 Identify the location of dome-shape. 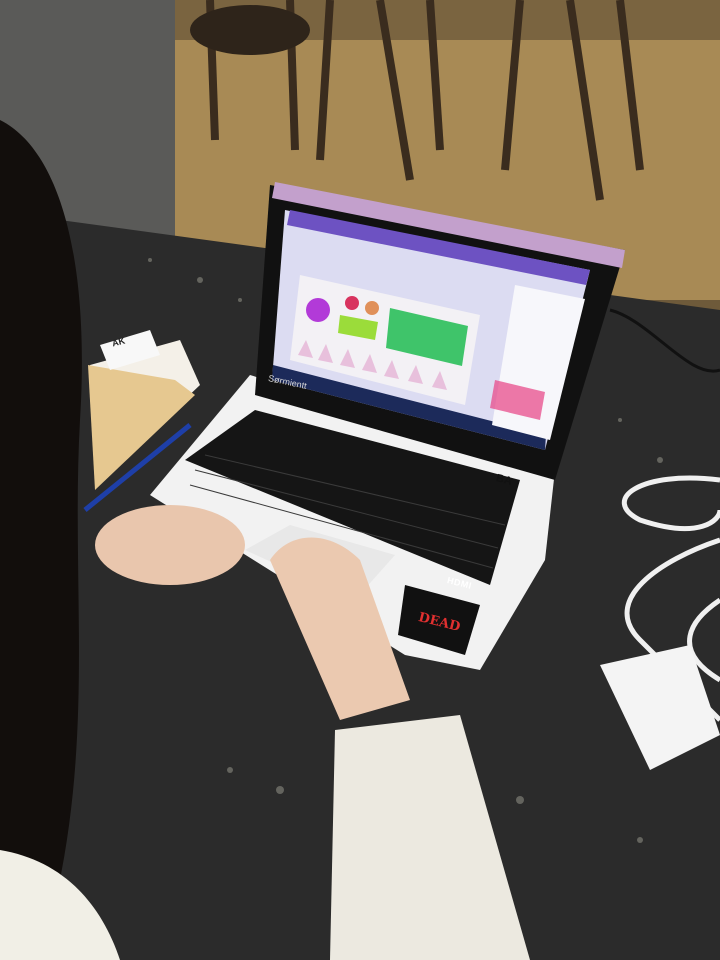
(352, 303).